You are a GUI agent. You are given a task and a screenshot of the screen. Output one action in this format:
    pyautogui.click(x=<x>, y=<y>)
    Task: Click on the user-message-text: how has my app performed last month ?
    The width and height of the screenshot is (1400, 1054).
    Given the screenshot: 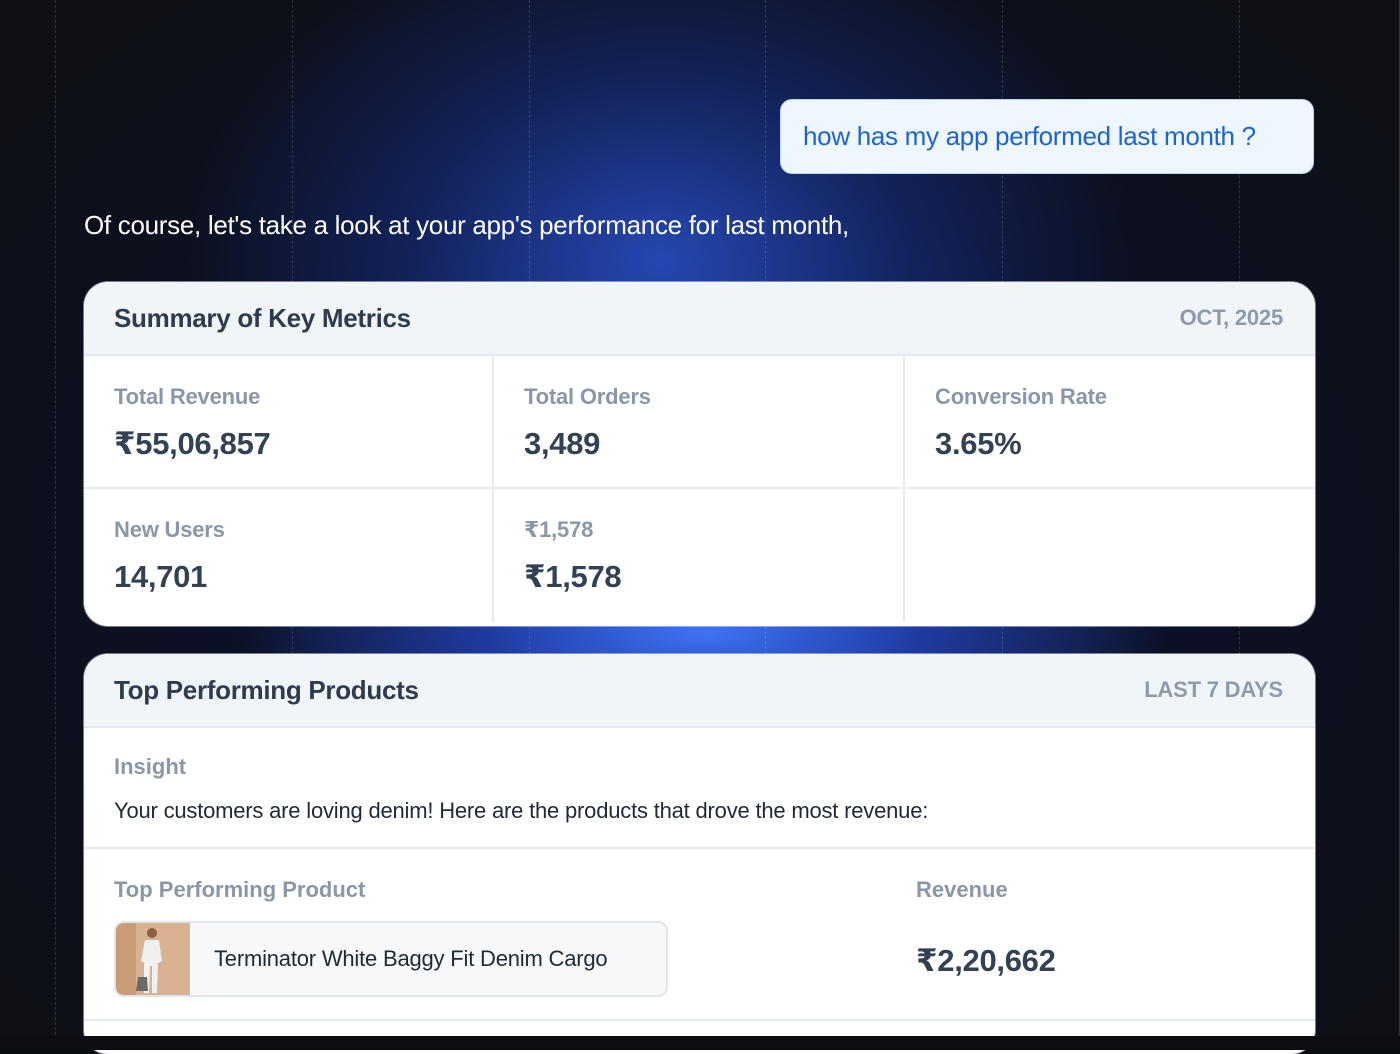 What is the action you would take?
    pyautogui.click(x=1029, y=136)
    